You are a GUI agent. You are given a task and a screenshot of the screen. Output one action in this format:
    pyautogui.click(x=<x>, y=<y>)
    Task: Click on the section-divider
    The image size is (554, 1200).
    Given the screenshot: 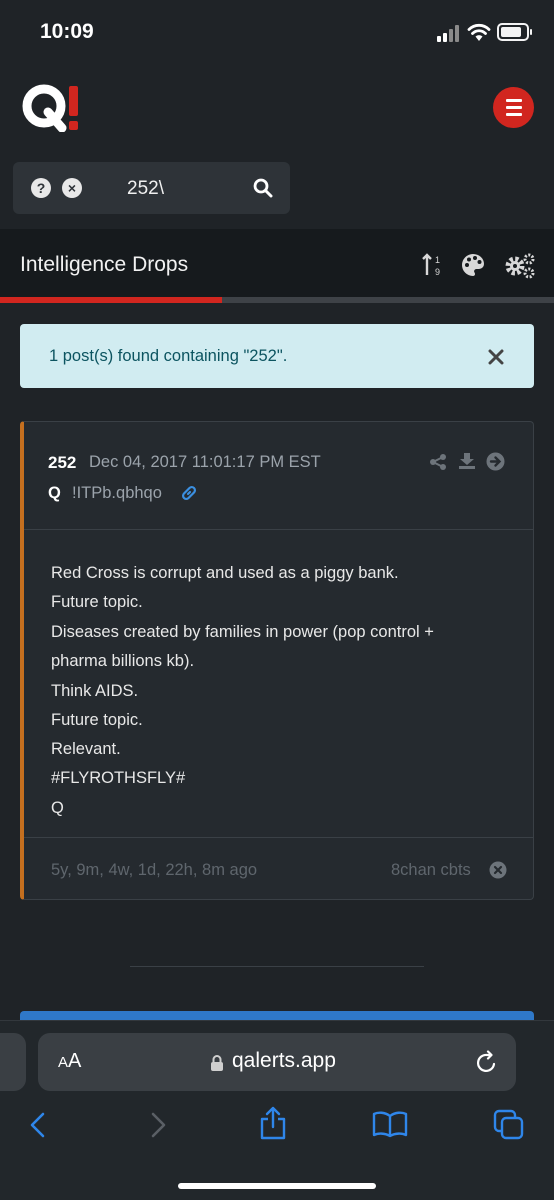 What is the action you would take?
    pyautogui.click(x=277, y=966)
    